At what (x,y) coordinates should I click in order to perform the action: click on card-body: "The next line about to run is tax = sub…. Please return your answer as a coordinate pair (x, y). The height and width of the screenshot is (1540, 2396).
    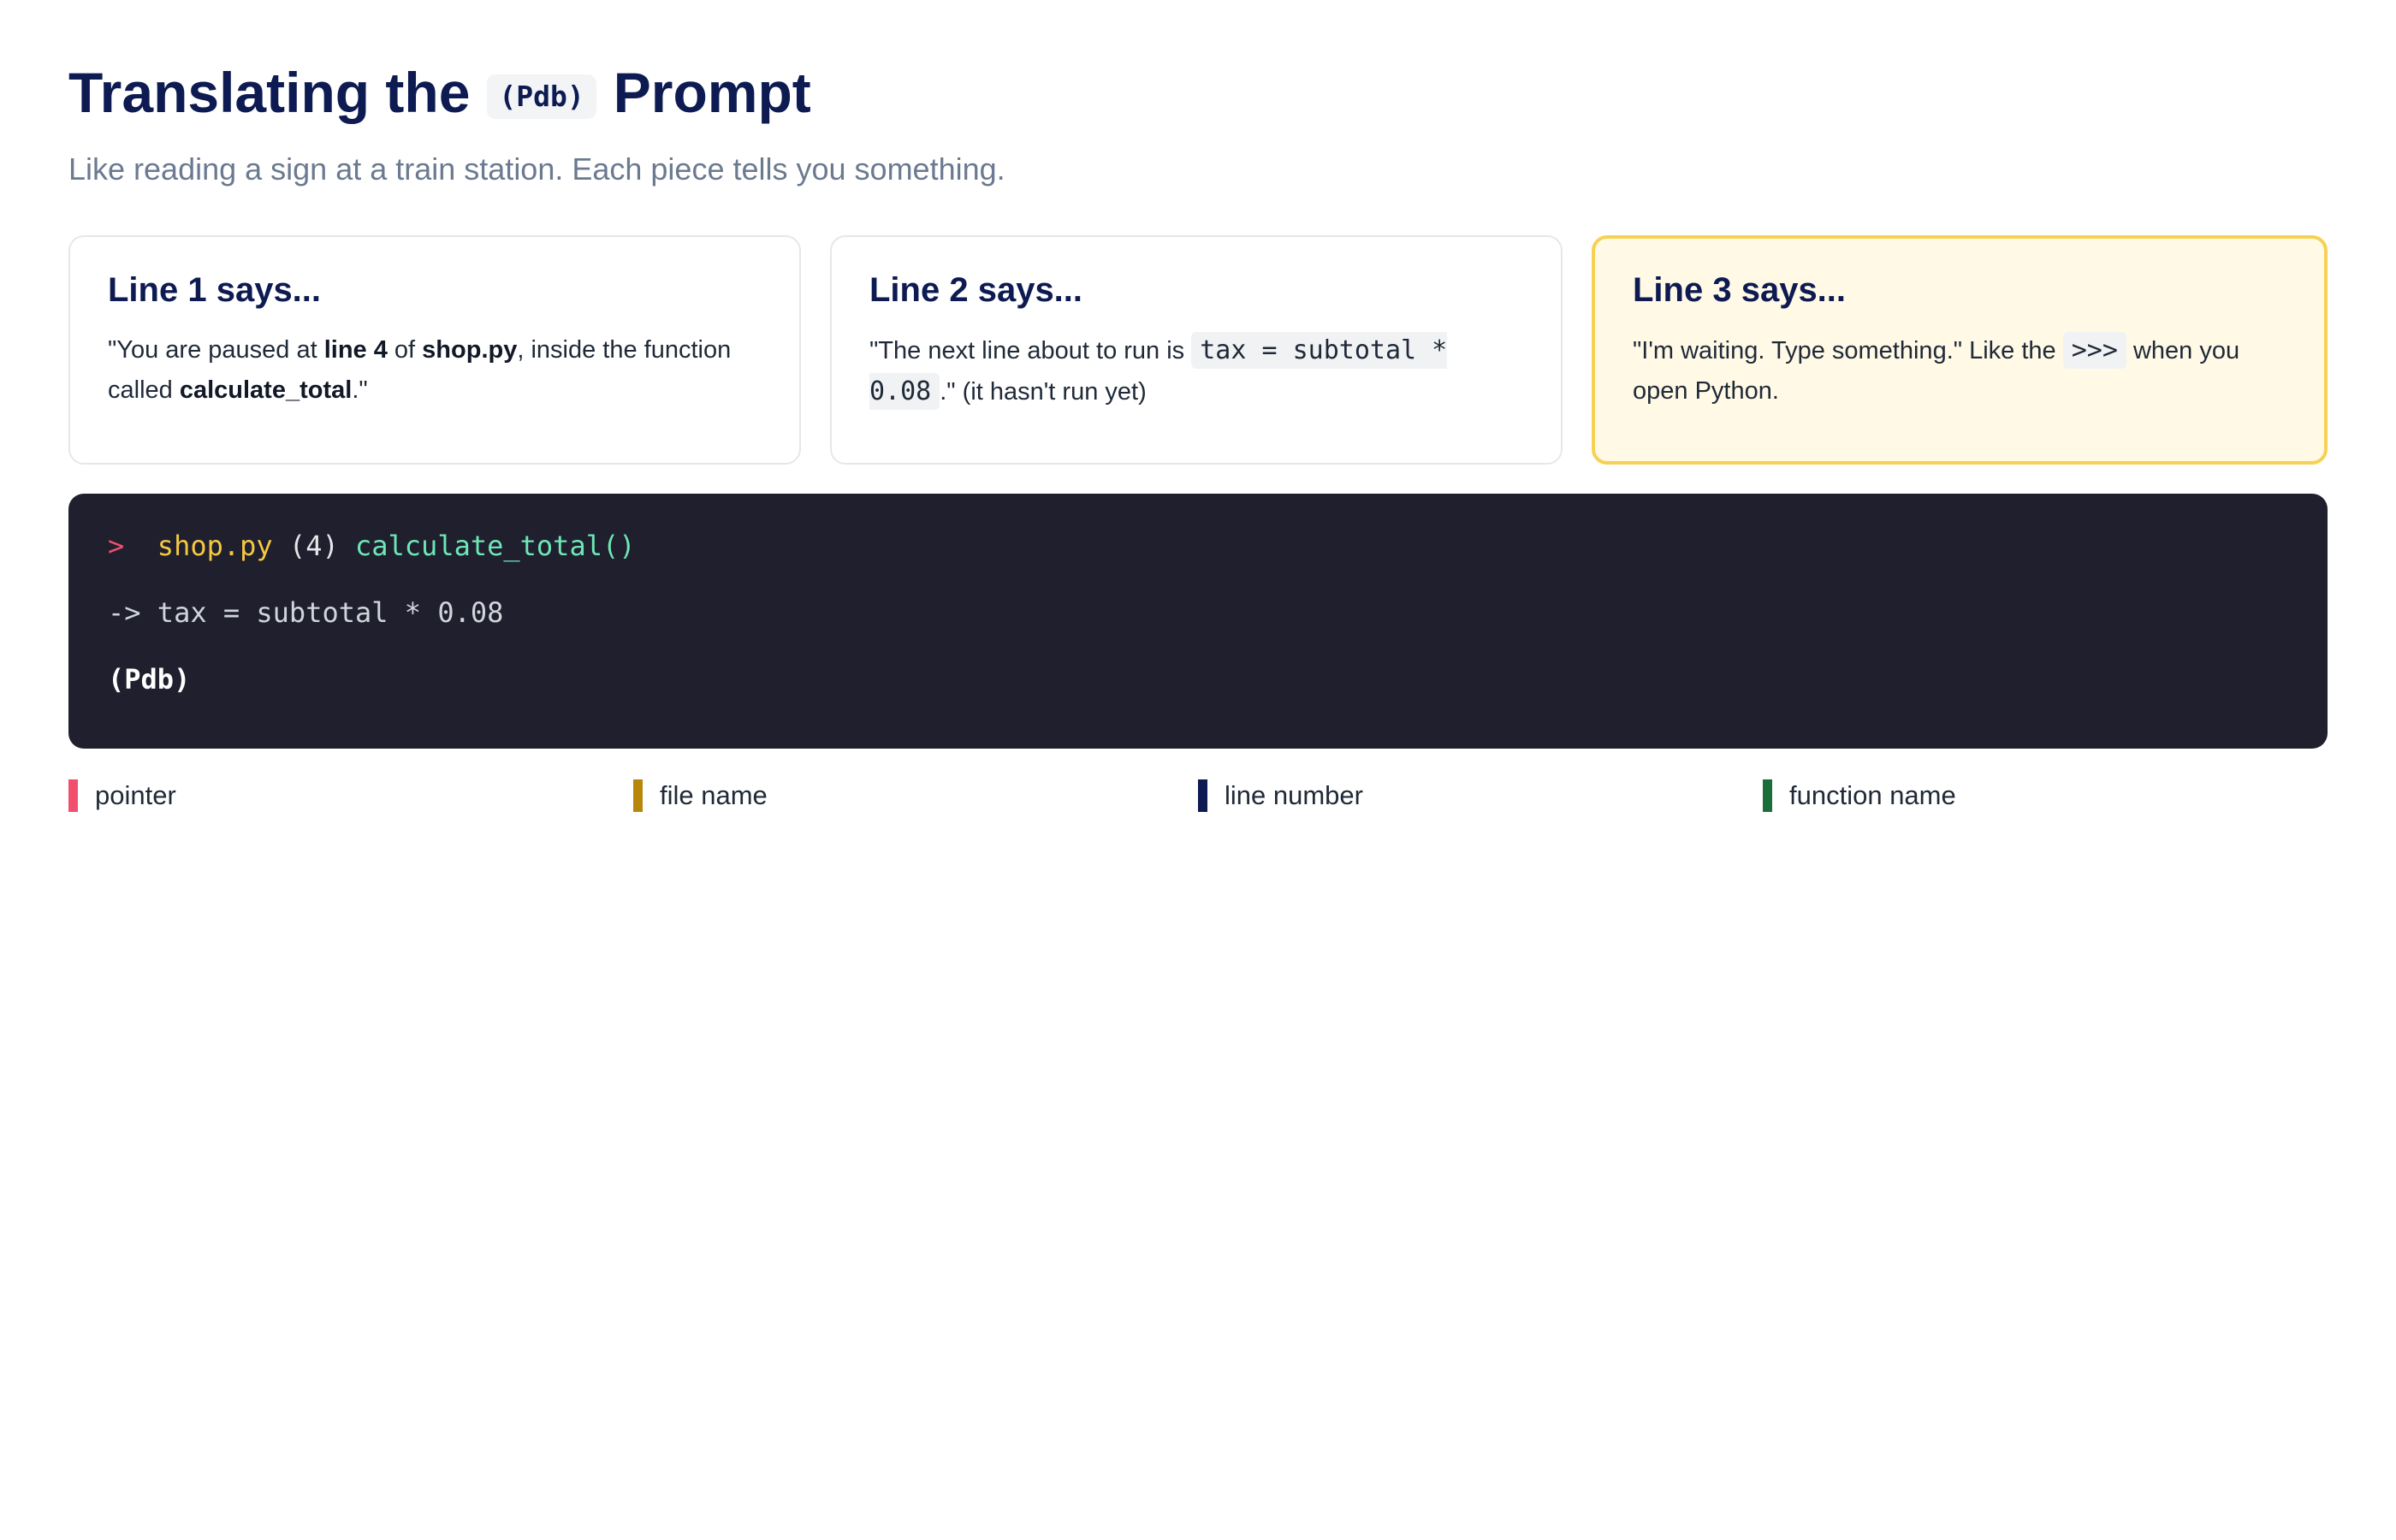
    Looking at the image, I should click on (1196, 371).